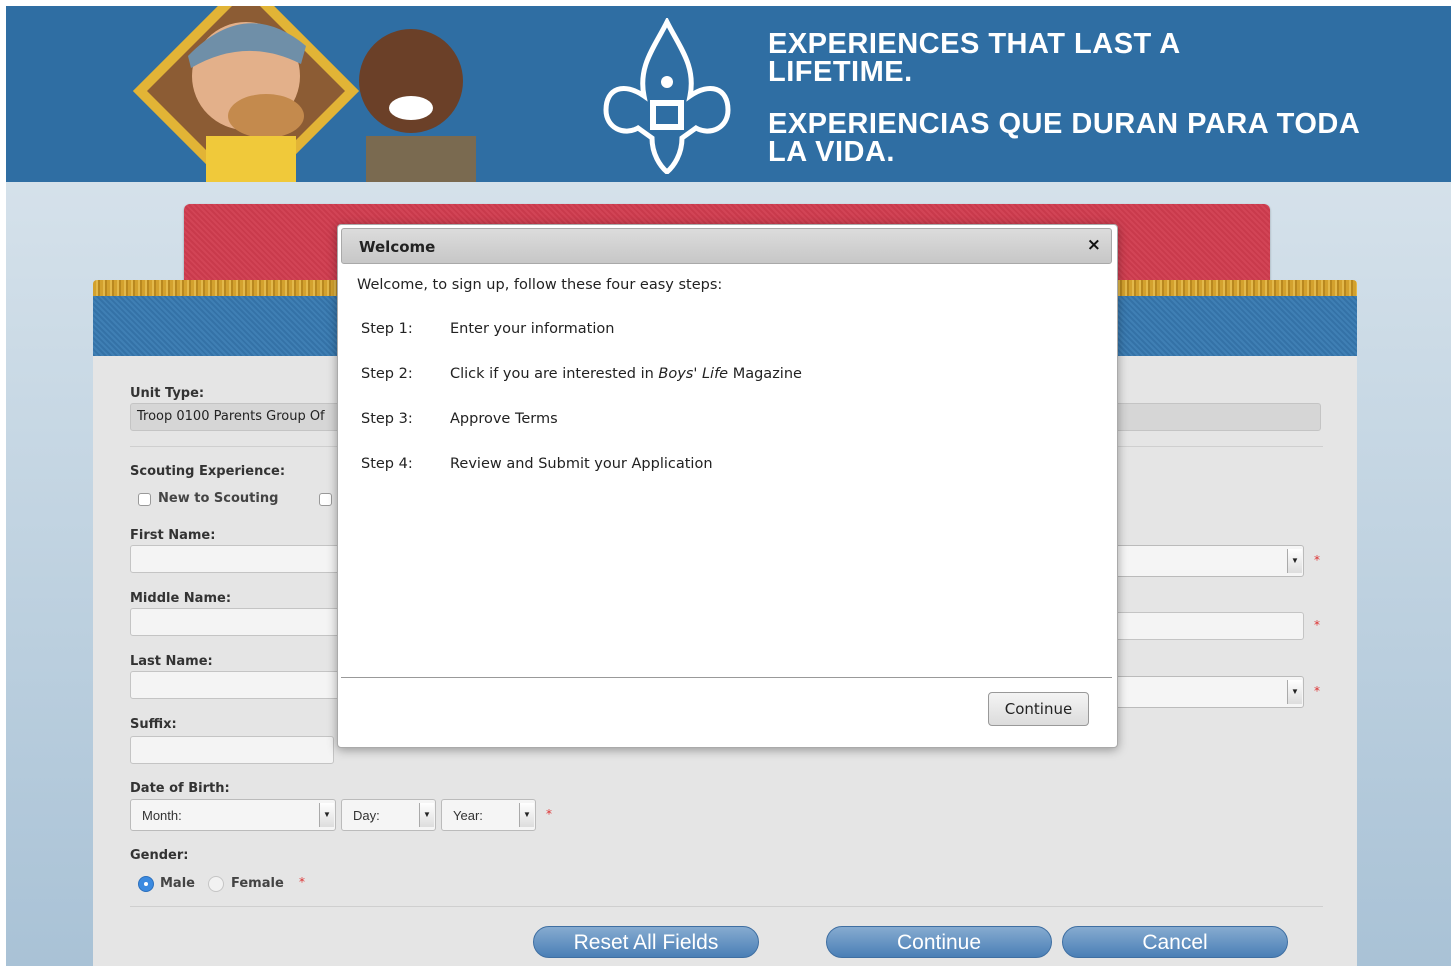 This screenshot has width=1451, height=966. What do you see at coordinates (146, 884) in the screenshot?
I see `gender-male-radio` at bounding box center [146, 884].